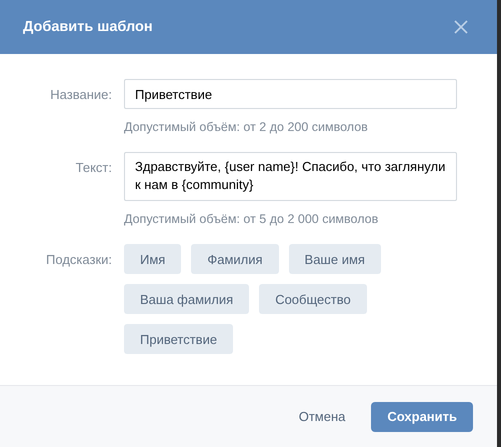 This screenshot has height=447, width=501. What do you see at coordinates (461, 27) in the screenshot?
I see `close-icon` at bounding box center [461, 27].